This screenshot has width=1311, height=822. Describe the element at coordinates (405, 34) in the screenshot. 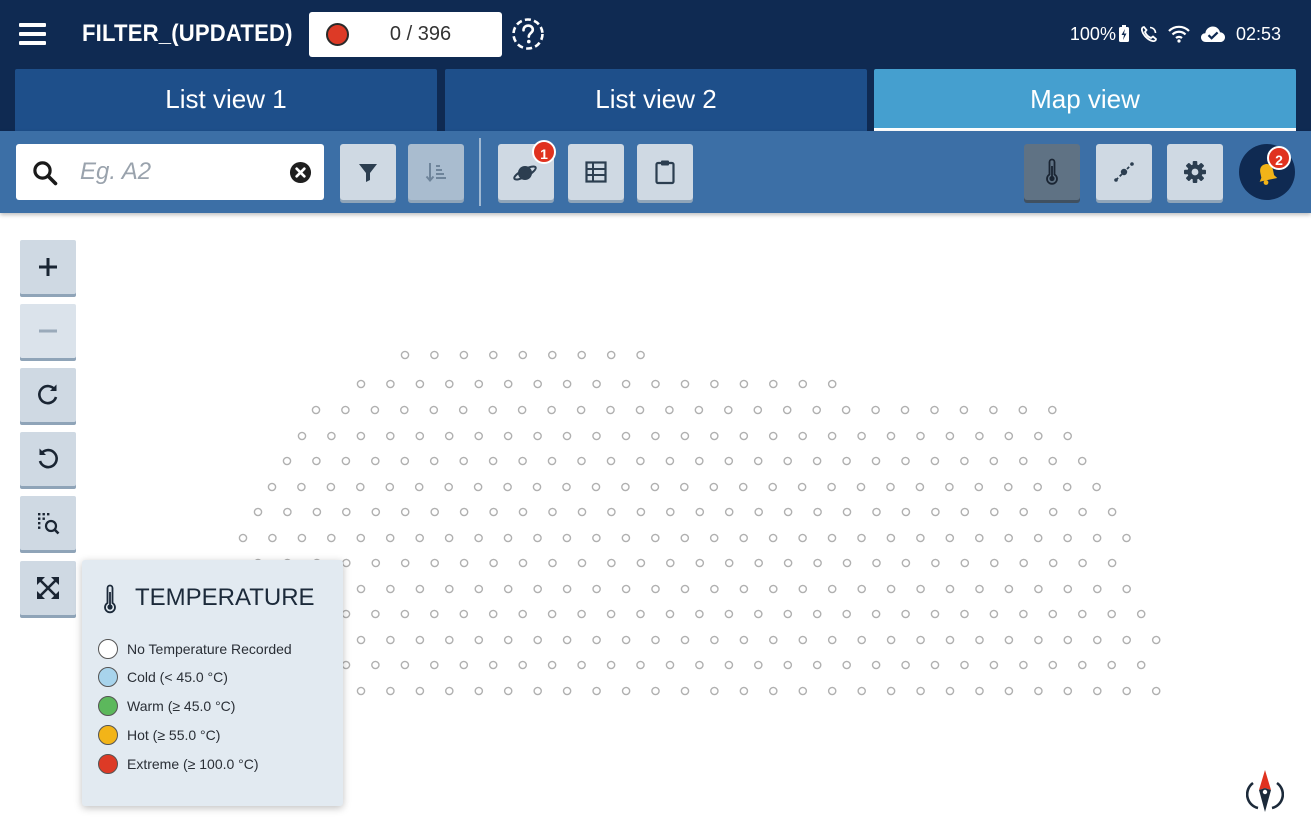

I see `selection-counter: 0 / 396` at that location.